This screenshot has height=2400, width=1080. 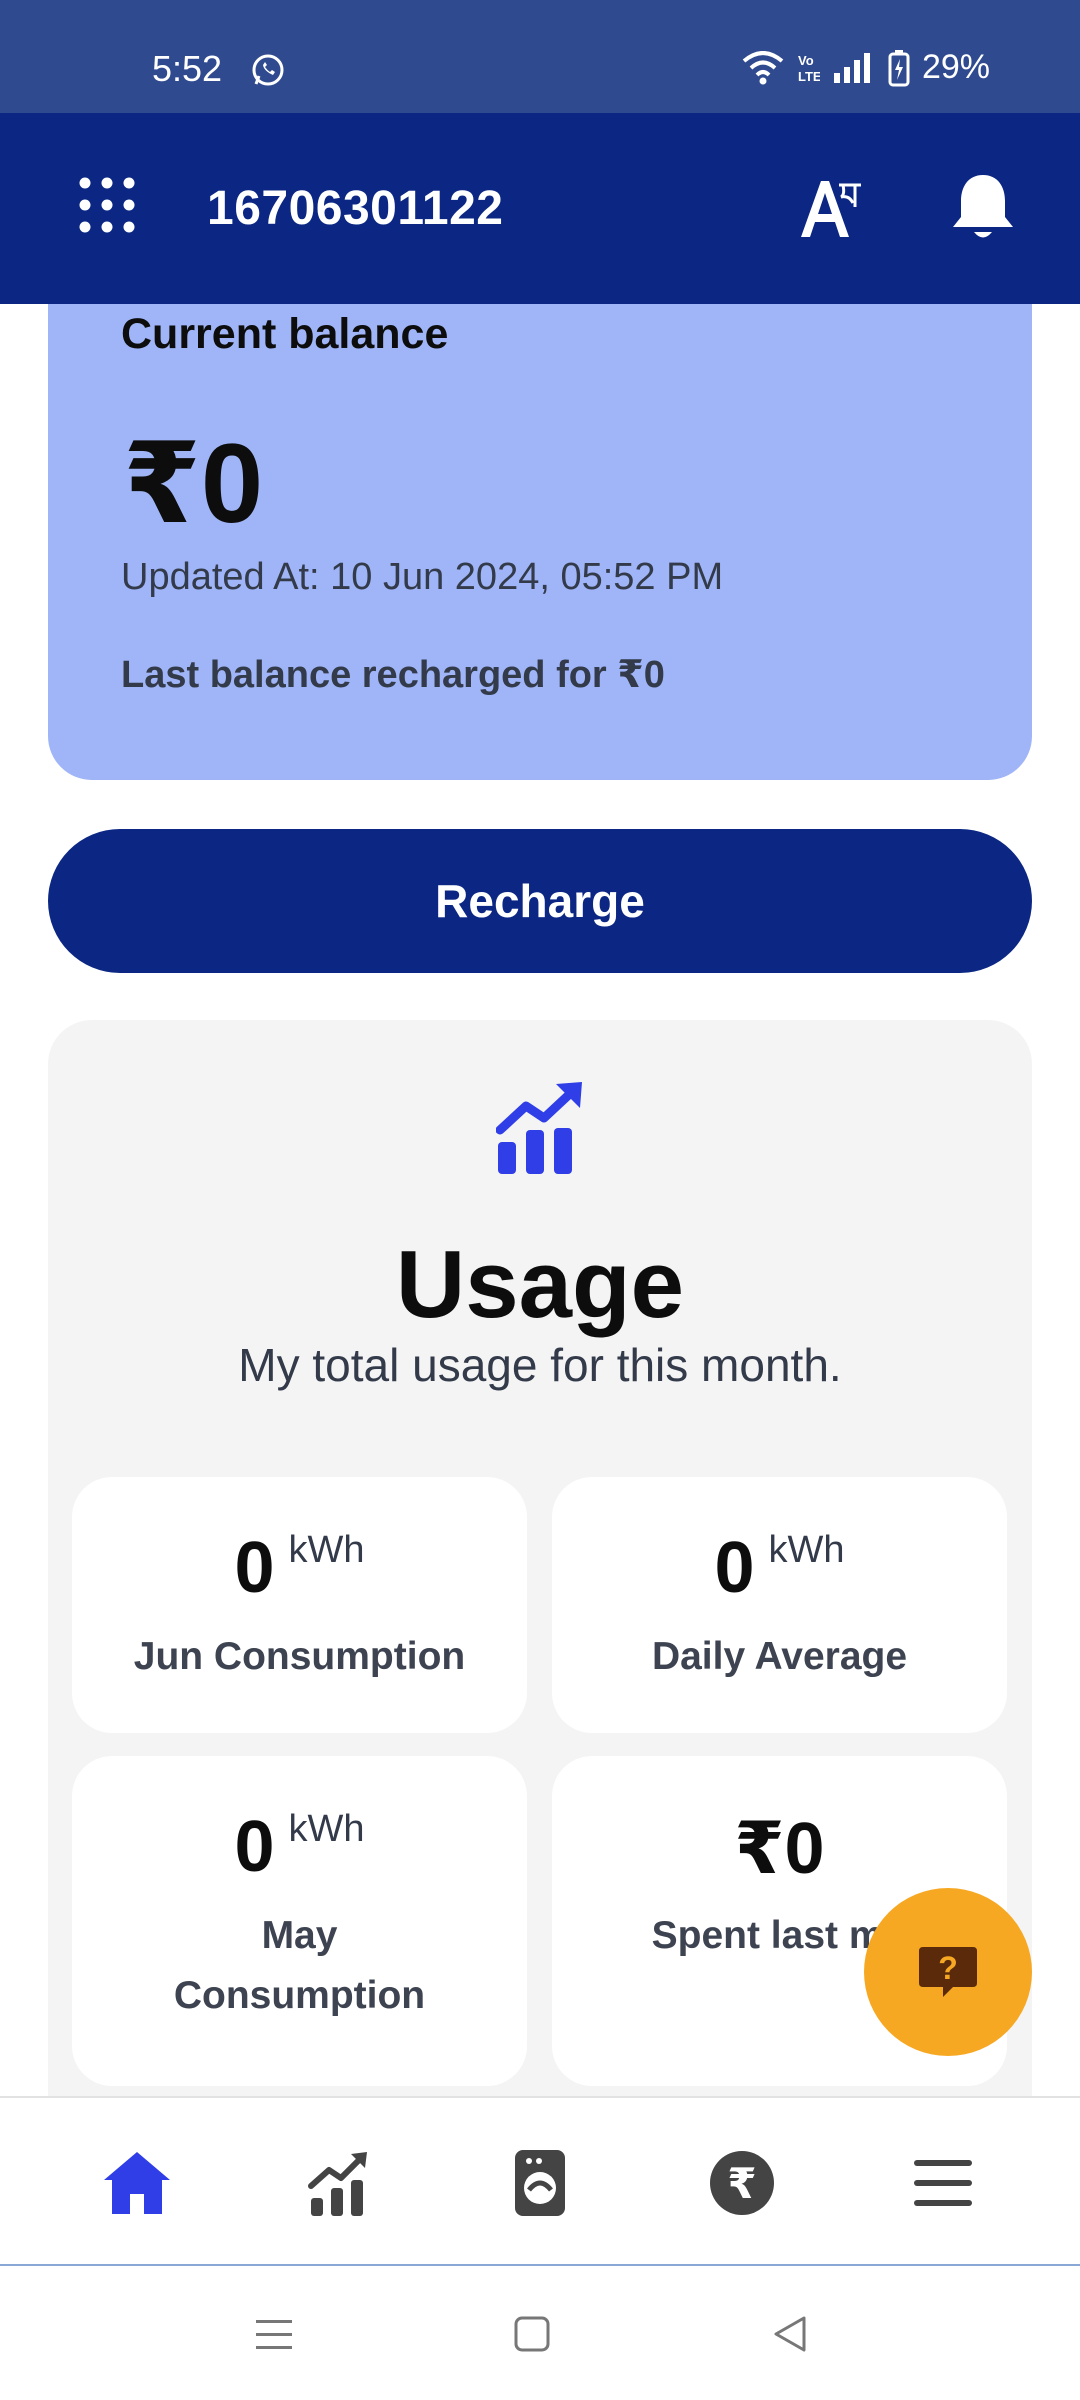 What do you see at coordinates (540, 1284) in the screenshot?
I see `usage-title: Usage` at bounding box center [540, 1284].